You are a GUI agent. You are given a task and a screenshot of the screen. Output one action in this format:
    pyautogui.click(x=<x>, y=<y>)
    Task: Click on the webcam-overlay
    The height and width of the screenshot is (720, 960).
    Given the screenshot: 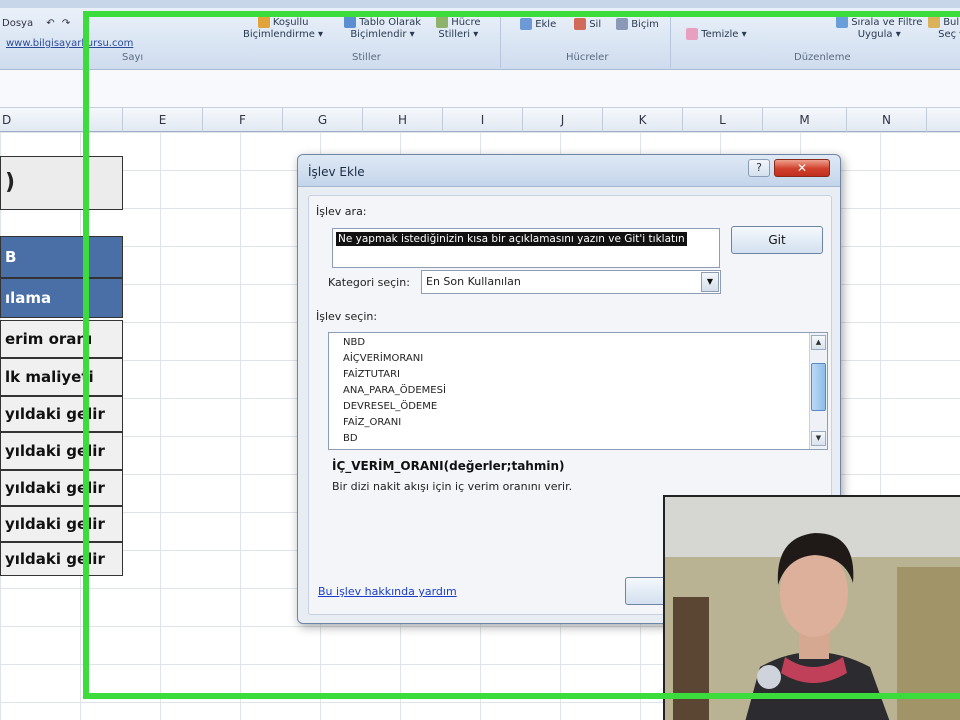 What is the action you would take?
    pyautogui.click(x=811, y=607)
    